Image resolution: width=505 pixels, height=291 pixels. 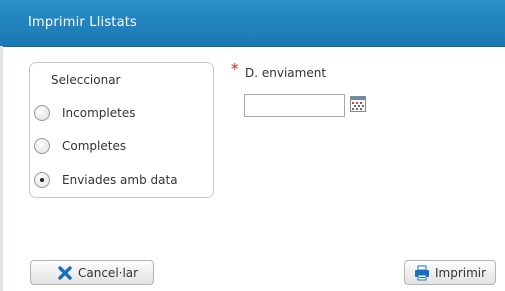 What do you see at coordinates (358, 104) in the screenshot?
I see `calendar-icon` at bounding box center [358, 104].